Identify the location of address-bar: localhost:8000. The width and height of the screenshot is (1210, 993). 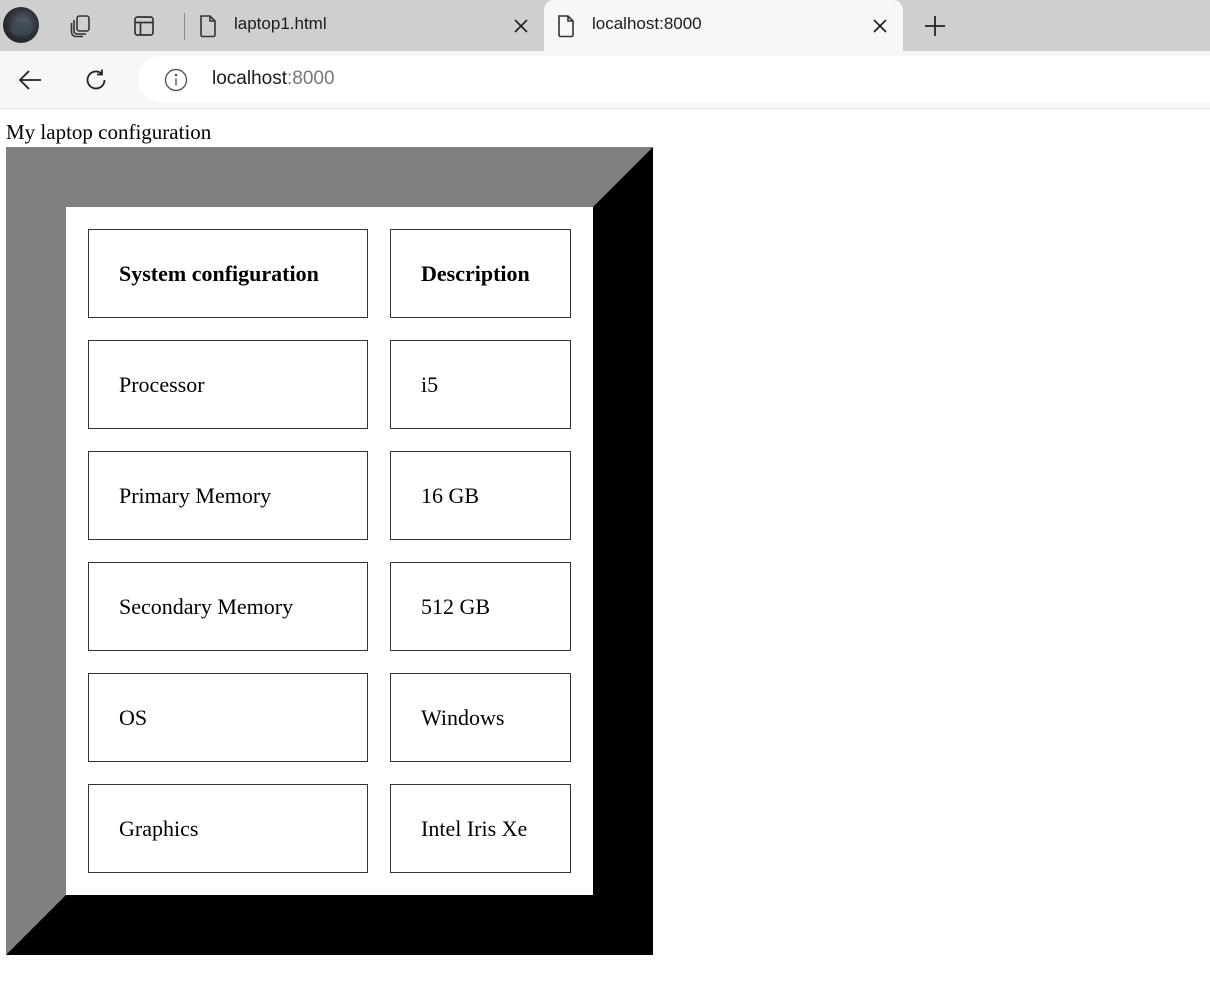
(674, 79).